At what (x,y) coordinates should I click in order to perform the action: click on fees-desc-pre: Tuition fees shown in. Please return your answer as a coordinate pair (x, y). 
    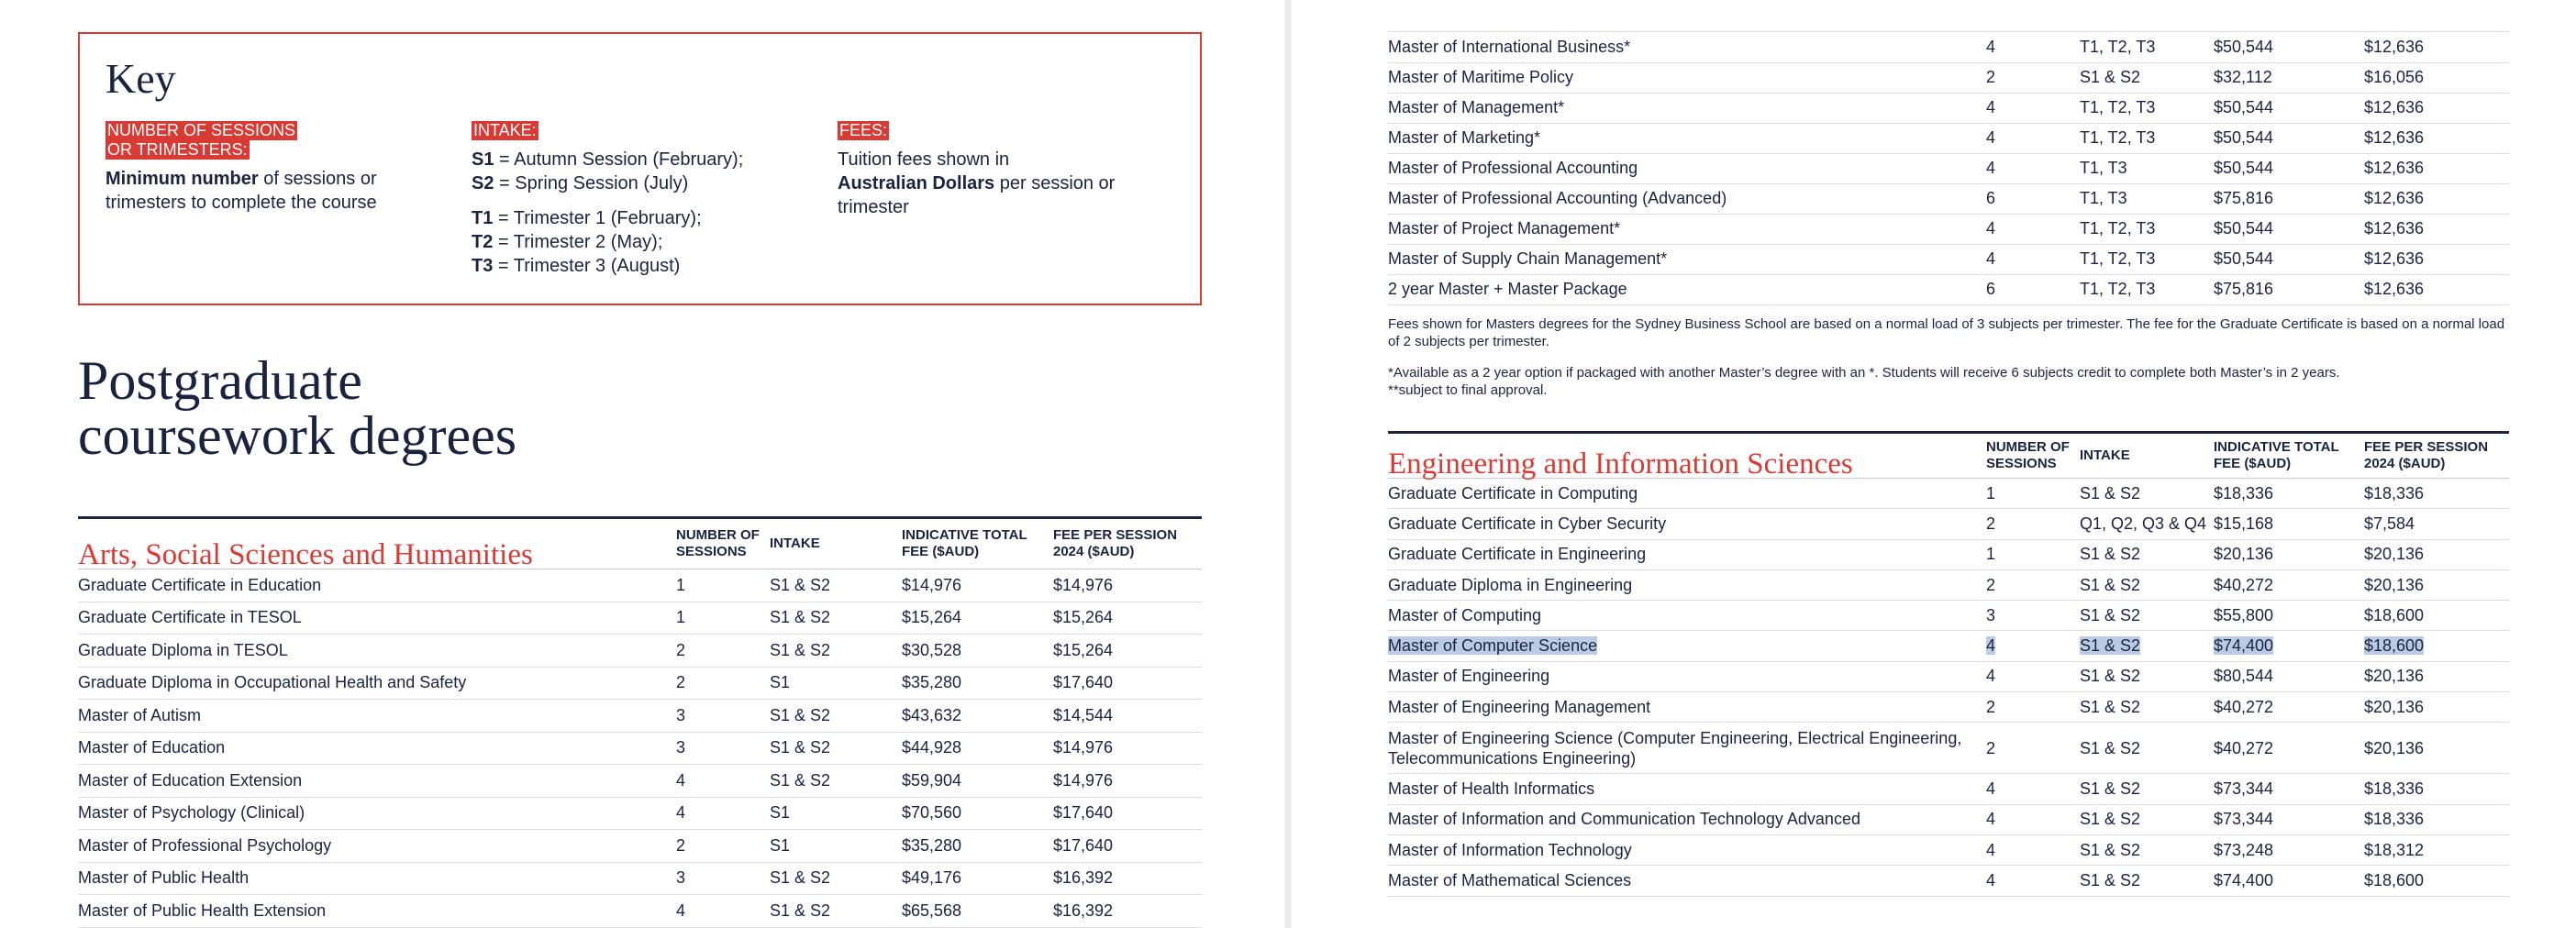
    Looking at the image, I should click on (924, 159).